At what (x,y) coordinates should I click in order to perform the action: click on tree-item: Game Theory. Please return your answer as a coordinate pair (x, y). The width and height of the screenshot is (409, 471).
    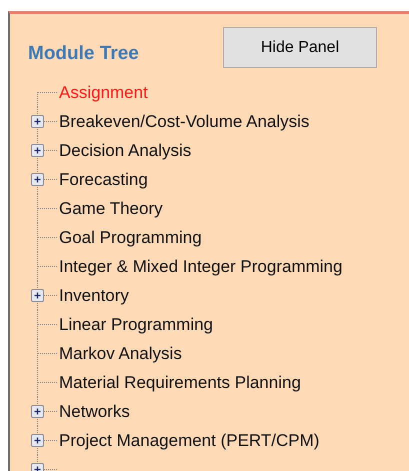
    Looking at the image, I should click on (111, 208).